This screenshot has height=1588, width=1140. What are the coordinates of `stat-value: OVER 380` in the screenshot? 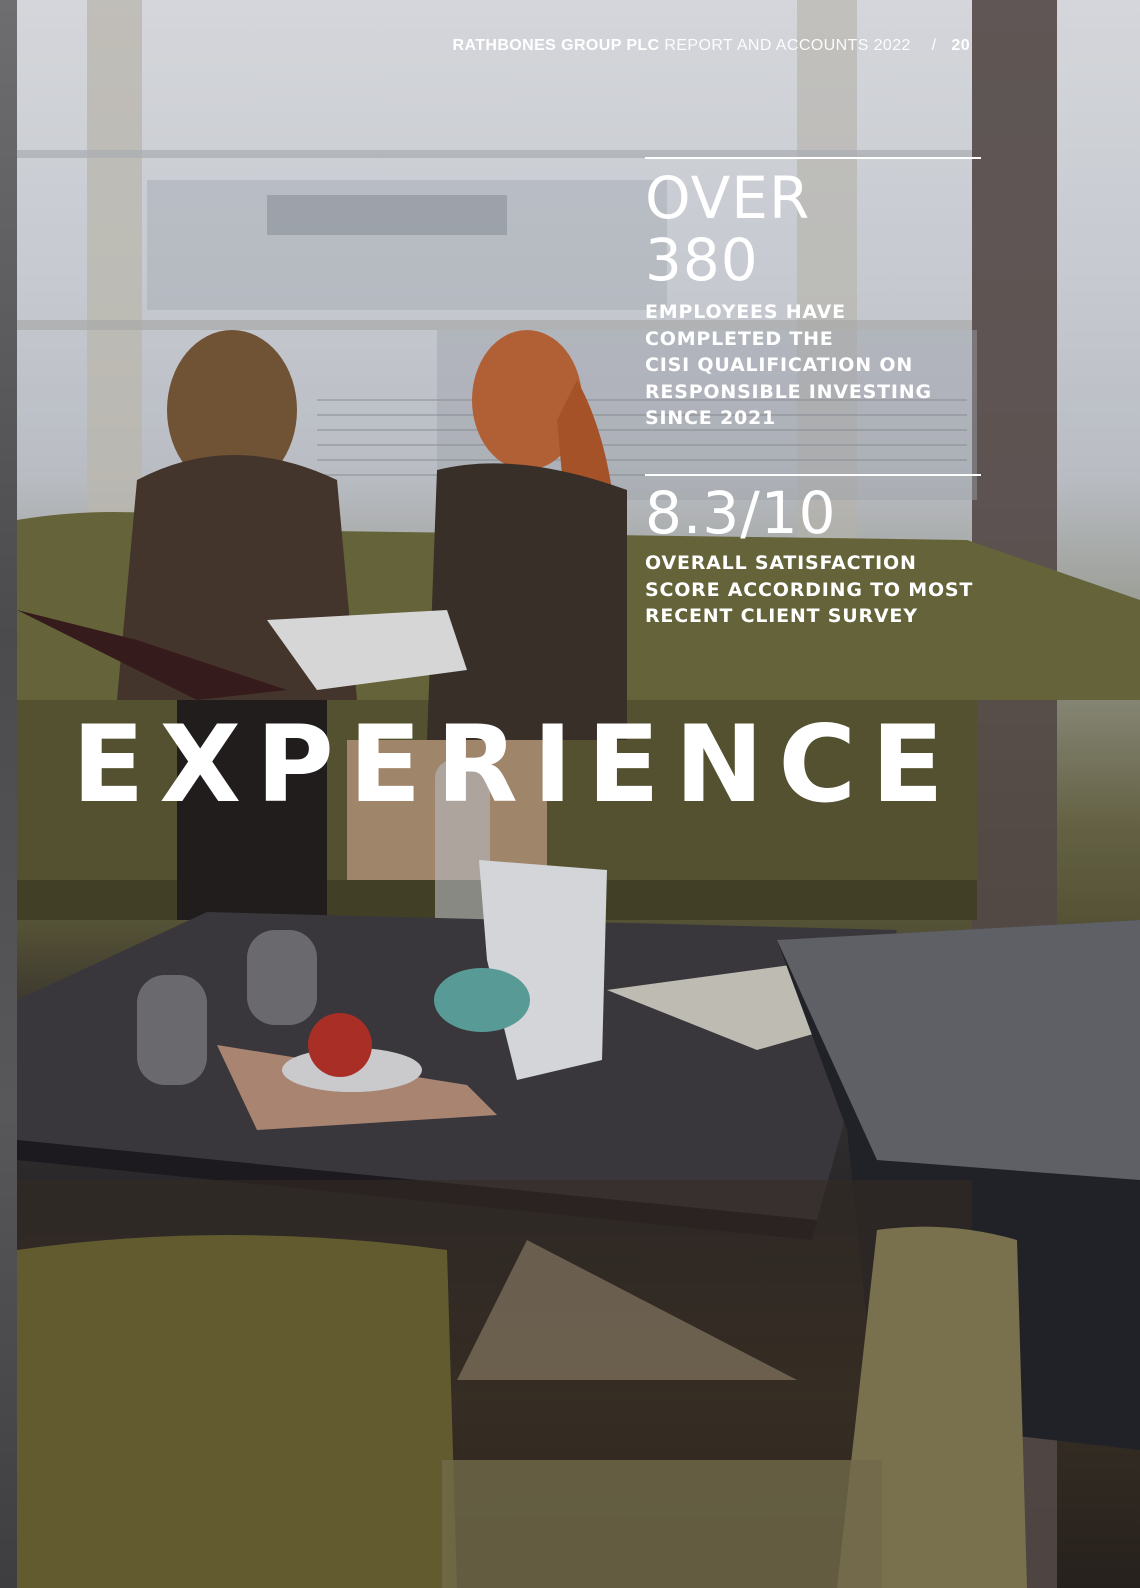 It's located at (813, 229).